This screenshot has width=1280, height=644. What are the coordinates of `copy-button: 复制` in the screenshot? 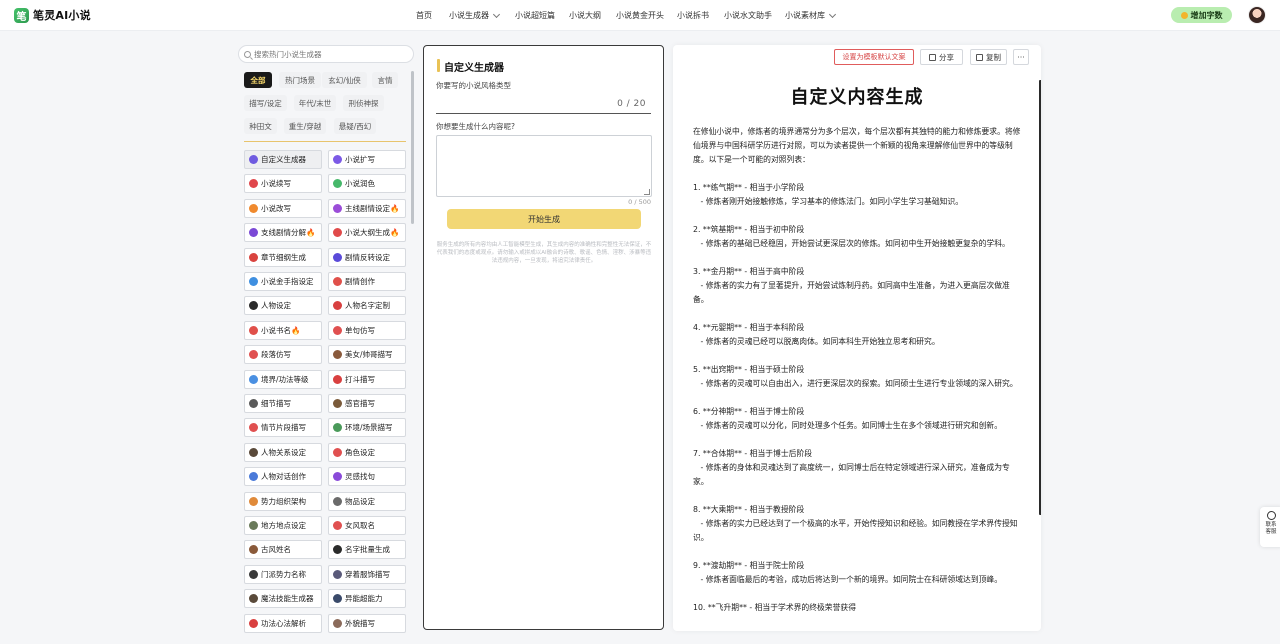 It's located at (988, 57).